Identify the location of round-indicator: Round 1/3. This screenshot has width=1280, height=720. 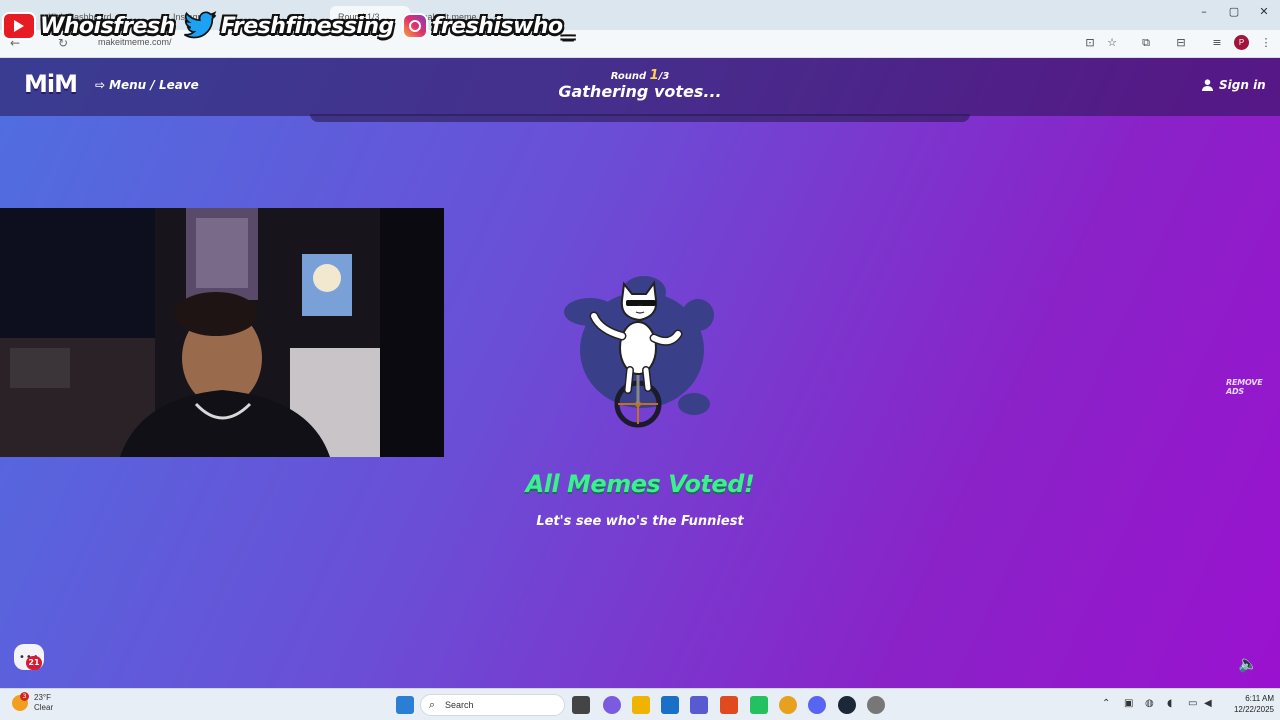
(640, 75).